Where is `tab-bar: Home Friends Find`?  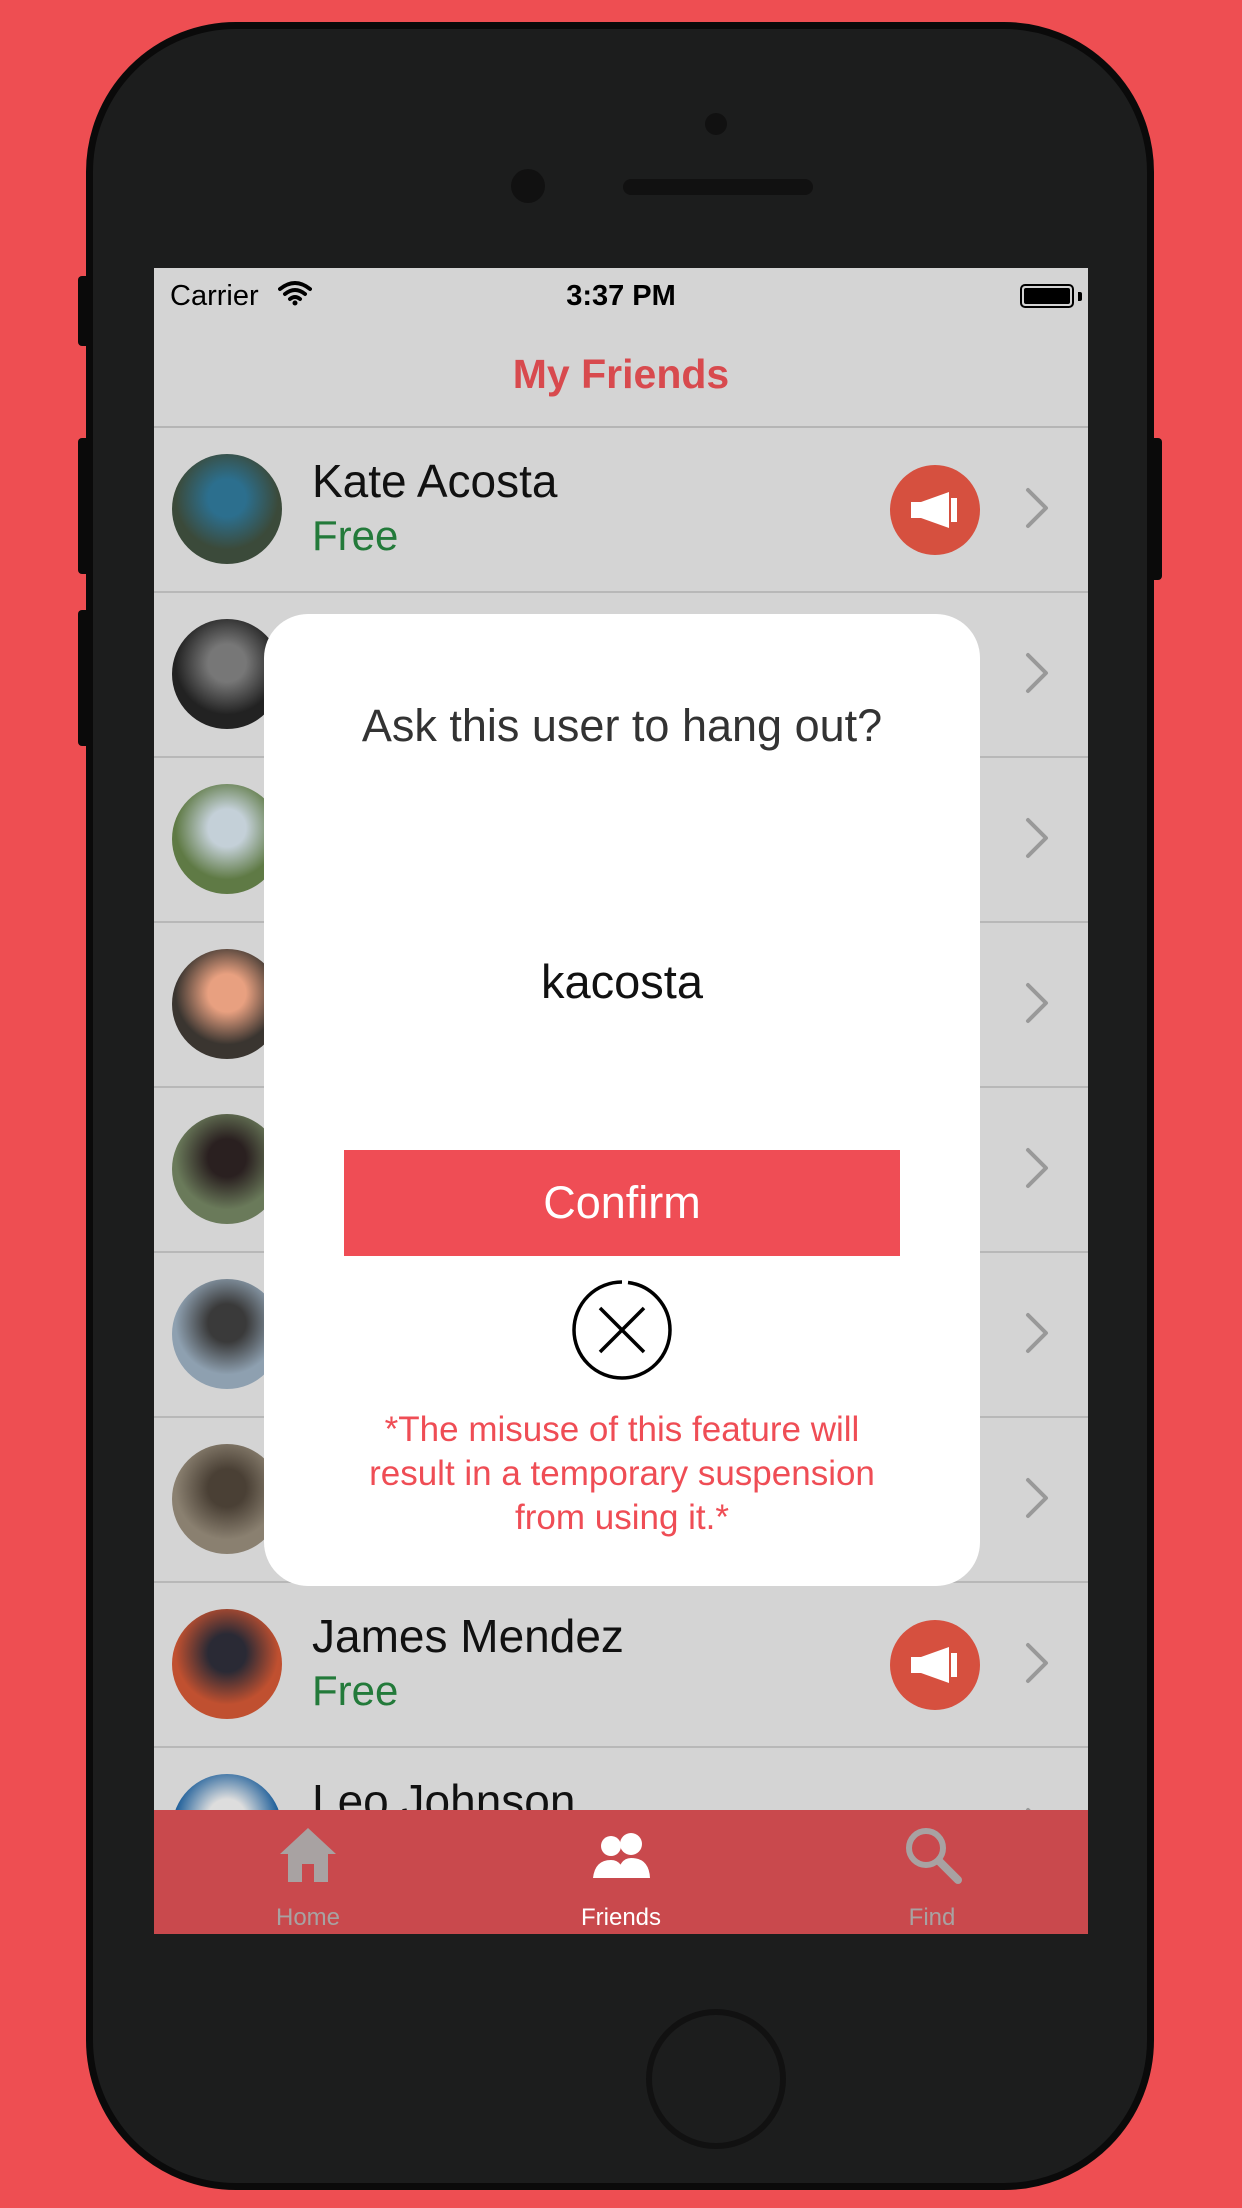 tab-bar: Home Friends Find is located at coordinates (621, 1872).